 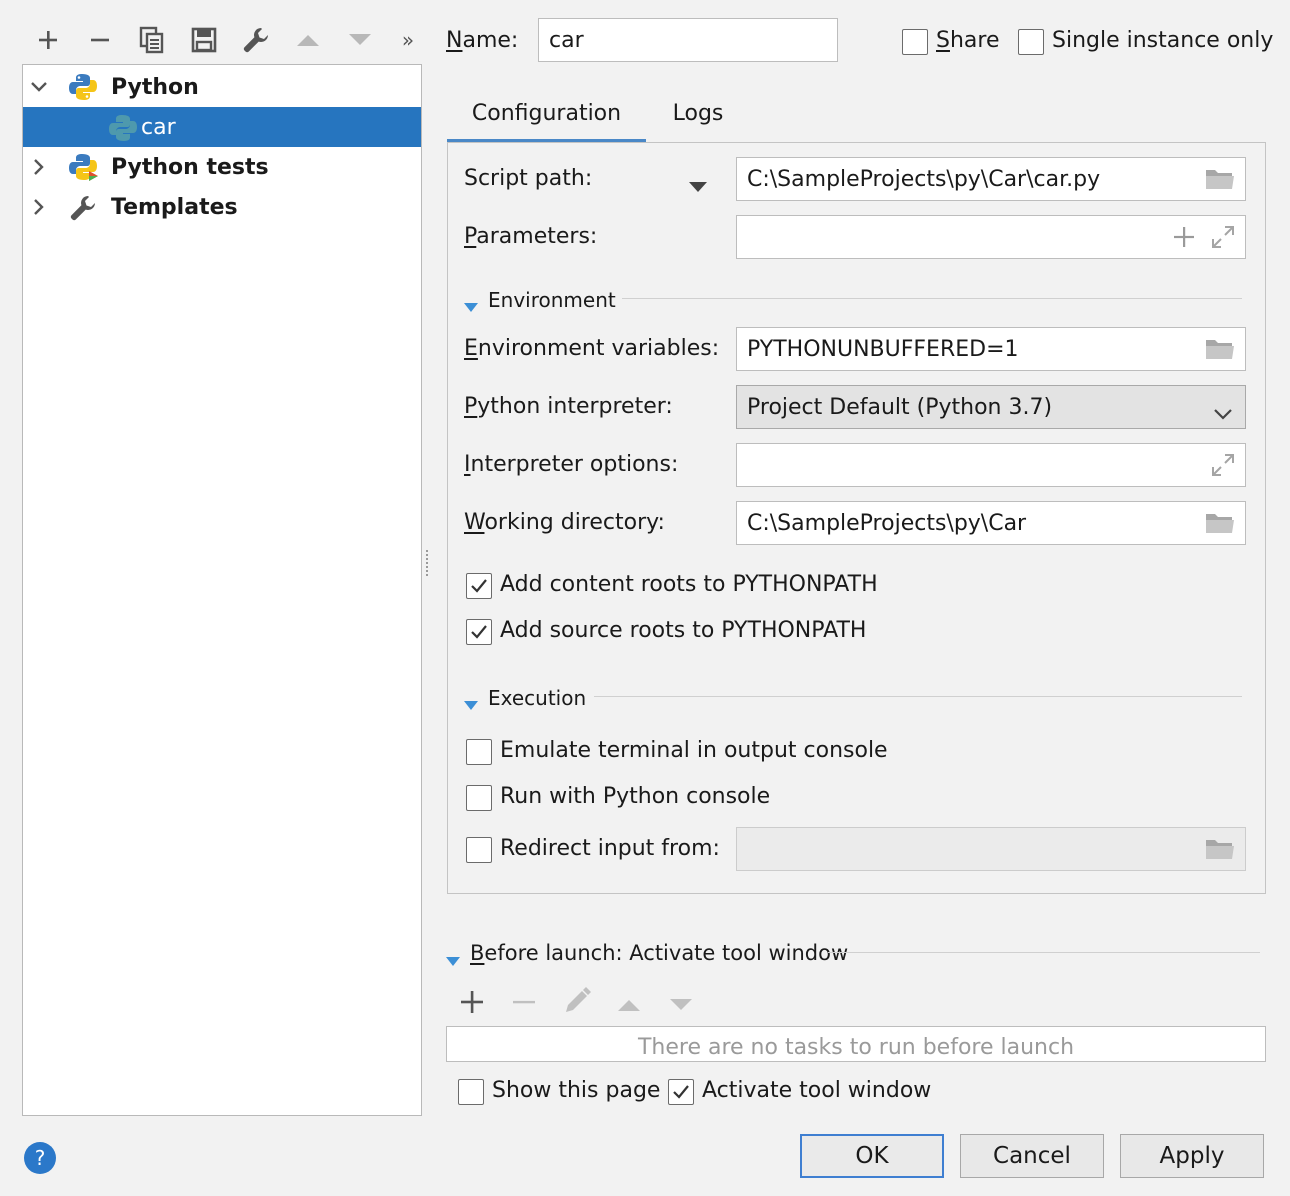 I want to click on add-source-roots-checkbox, so click(x=479, y=632).